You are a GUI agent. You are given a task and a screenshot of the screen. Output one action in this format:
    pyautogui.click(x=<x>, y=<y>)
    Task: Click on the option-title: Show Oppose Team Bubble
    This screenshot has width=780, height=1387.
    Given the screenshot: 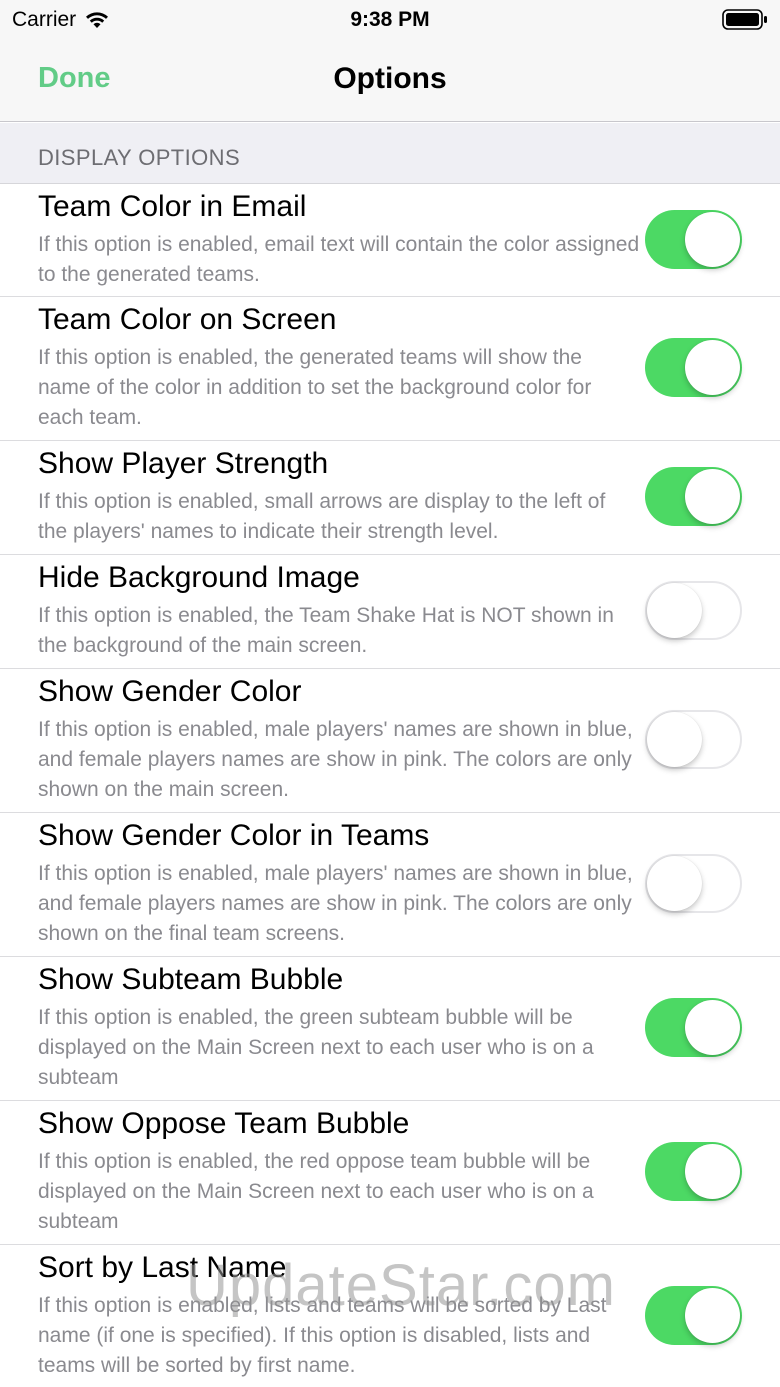 What is the action you would take?
    pyautogui.click(x=224, y=1123)
    